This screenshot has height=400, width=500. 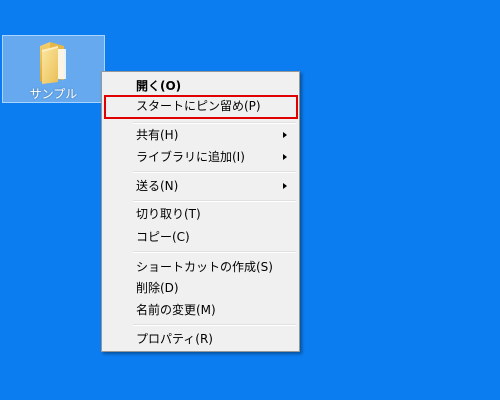 I want to click on folder-icon, so click(x=53, y=63).